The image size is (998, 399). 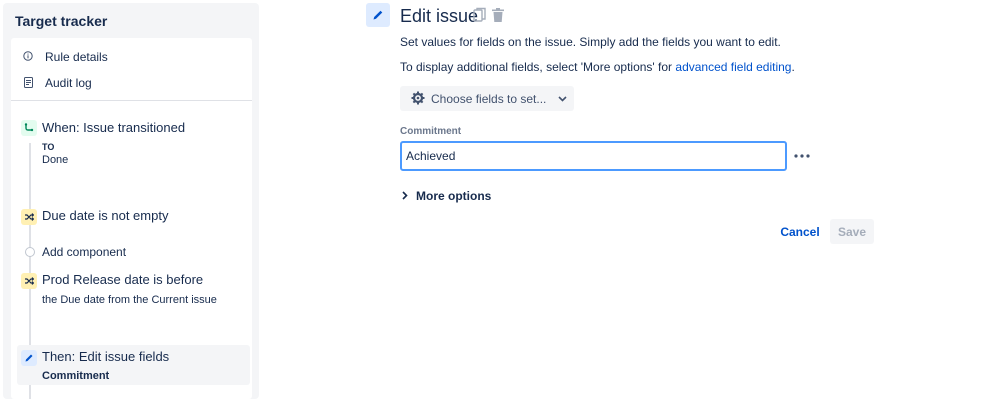 I want to click on chevron-right-icon, so click(x=405, y=196).